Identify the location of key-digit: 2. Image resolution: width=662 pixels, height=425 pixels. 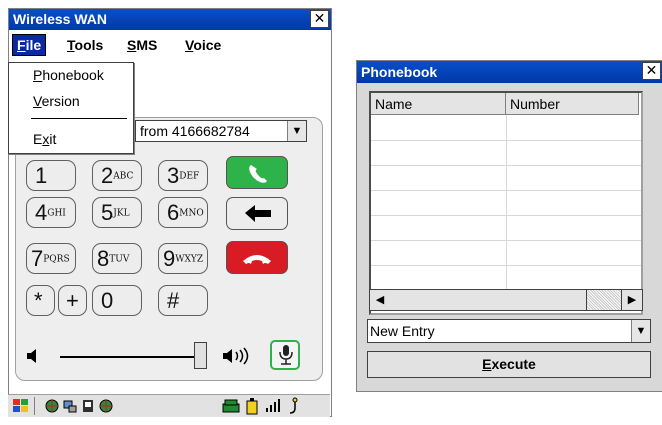
(107, 175).